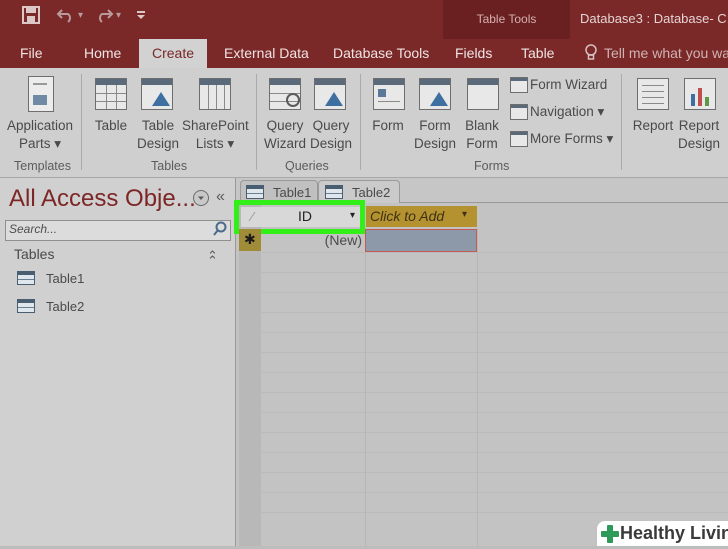  What do you see at coordinates (343, 240) in the screenshot?
I see `new-record-label: (New)` at bounding box center [343, 240].